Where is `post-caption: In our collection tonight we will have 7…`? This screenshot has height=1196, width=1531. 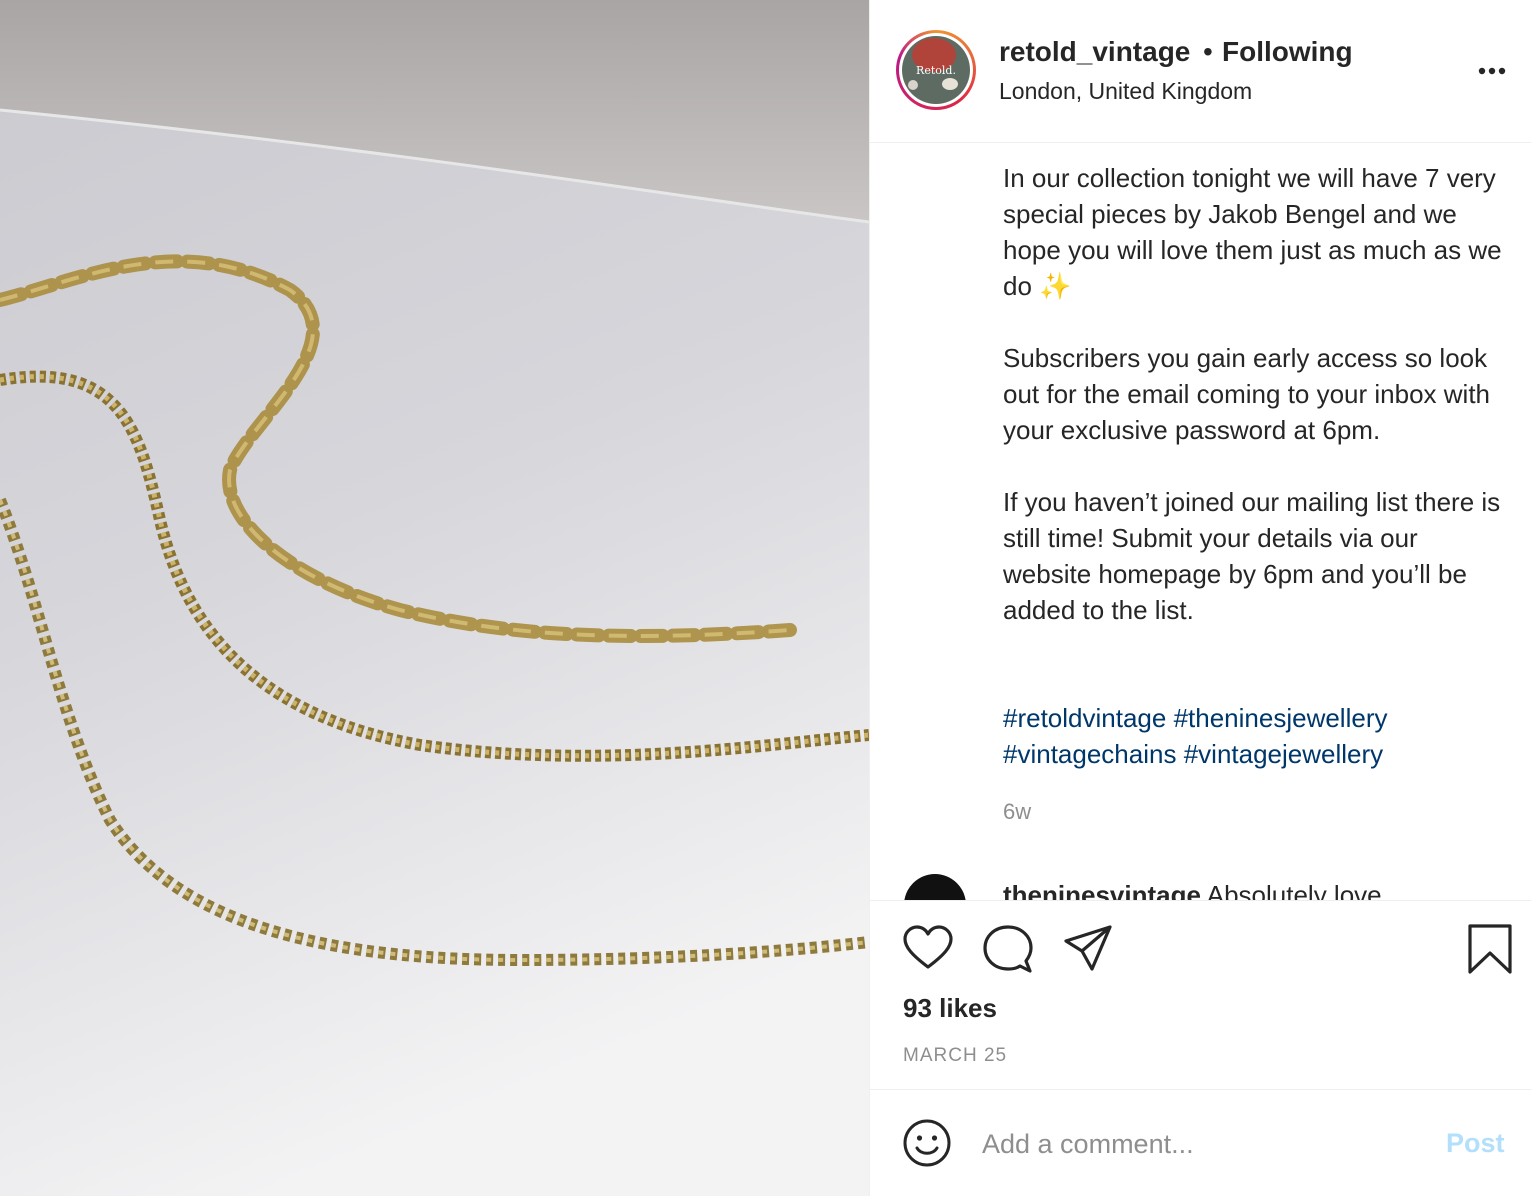 post-caption: In our collection tonight we will have 7… is located at coordinates (1258, 412).